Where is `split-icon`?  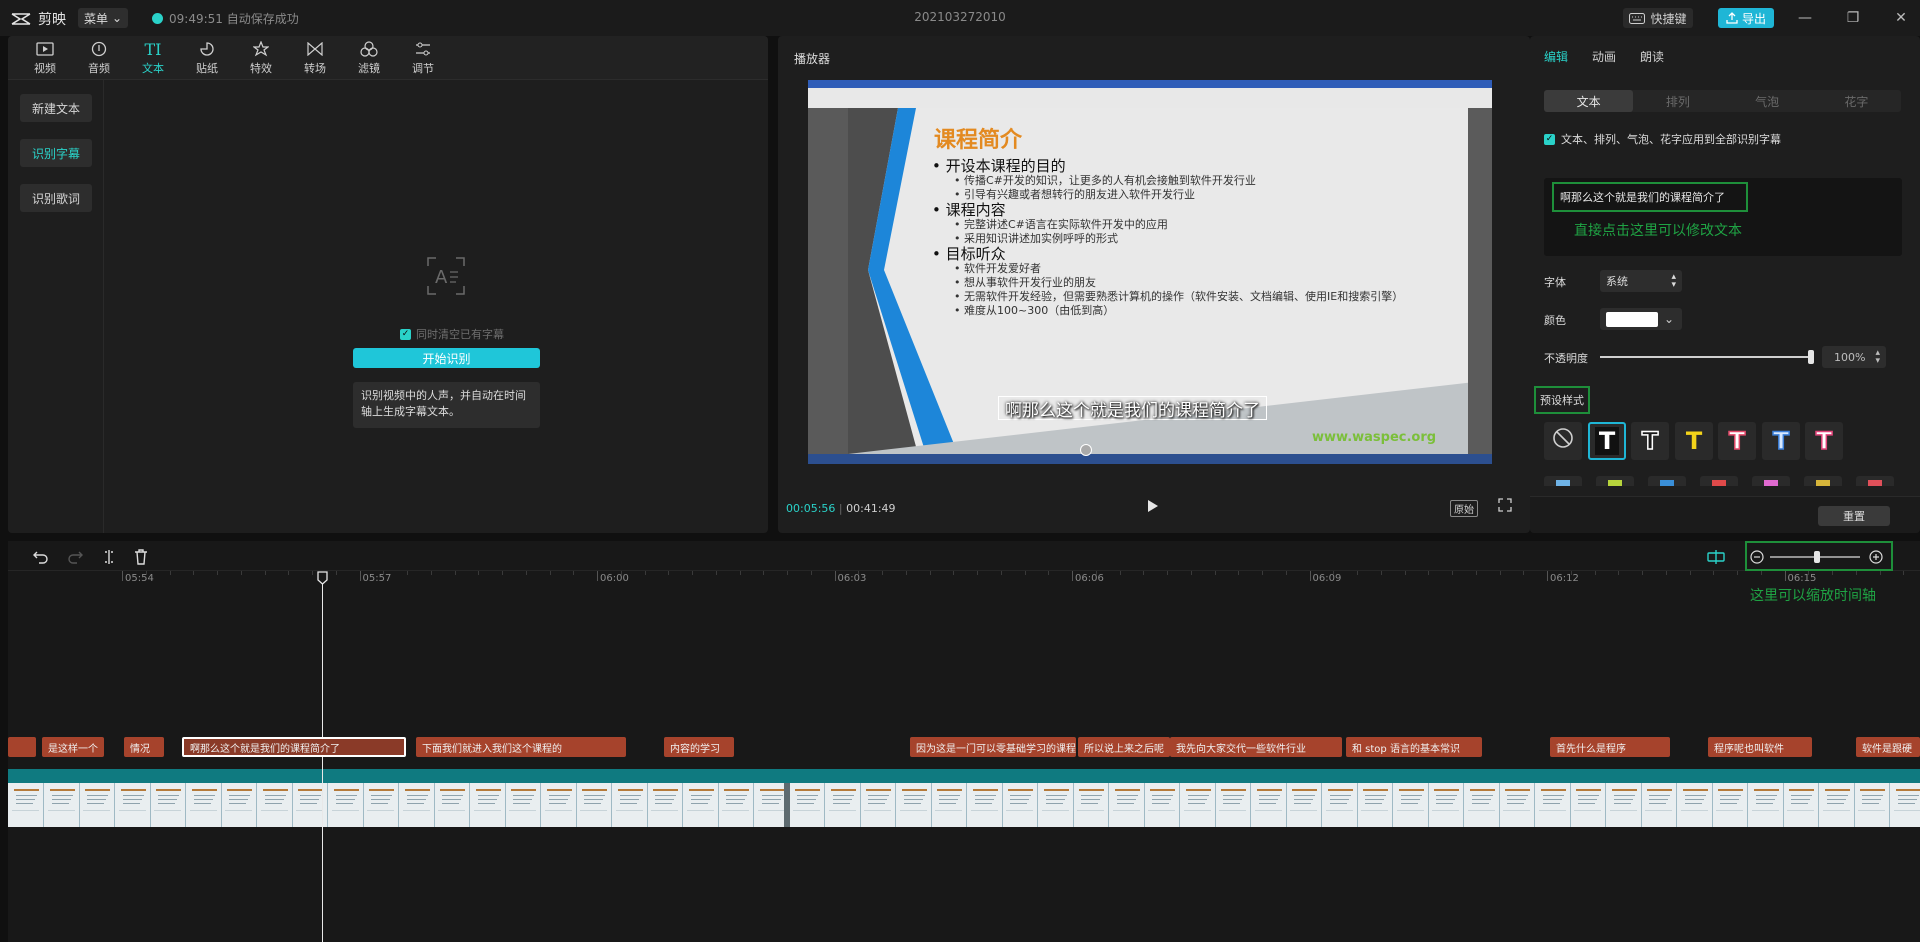 split-icon is located at coordinates (109, 557).